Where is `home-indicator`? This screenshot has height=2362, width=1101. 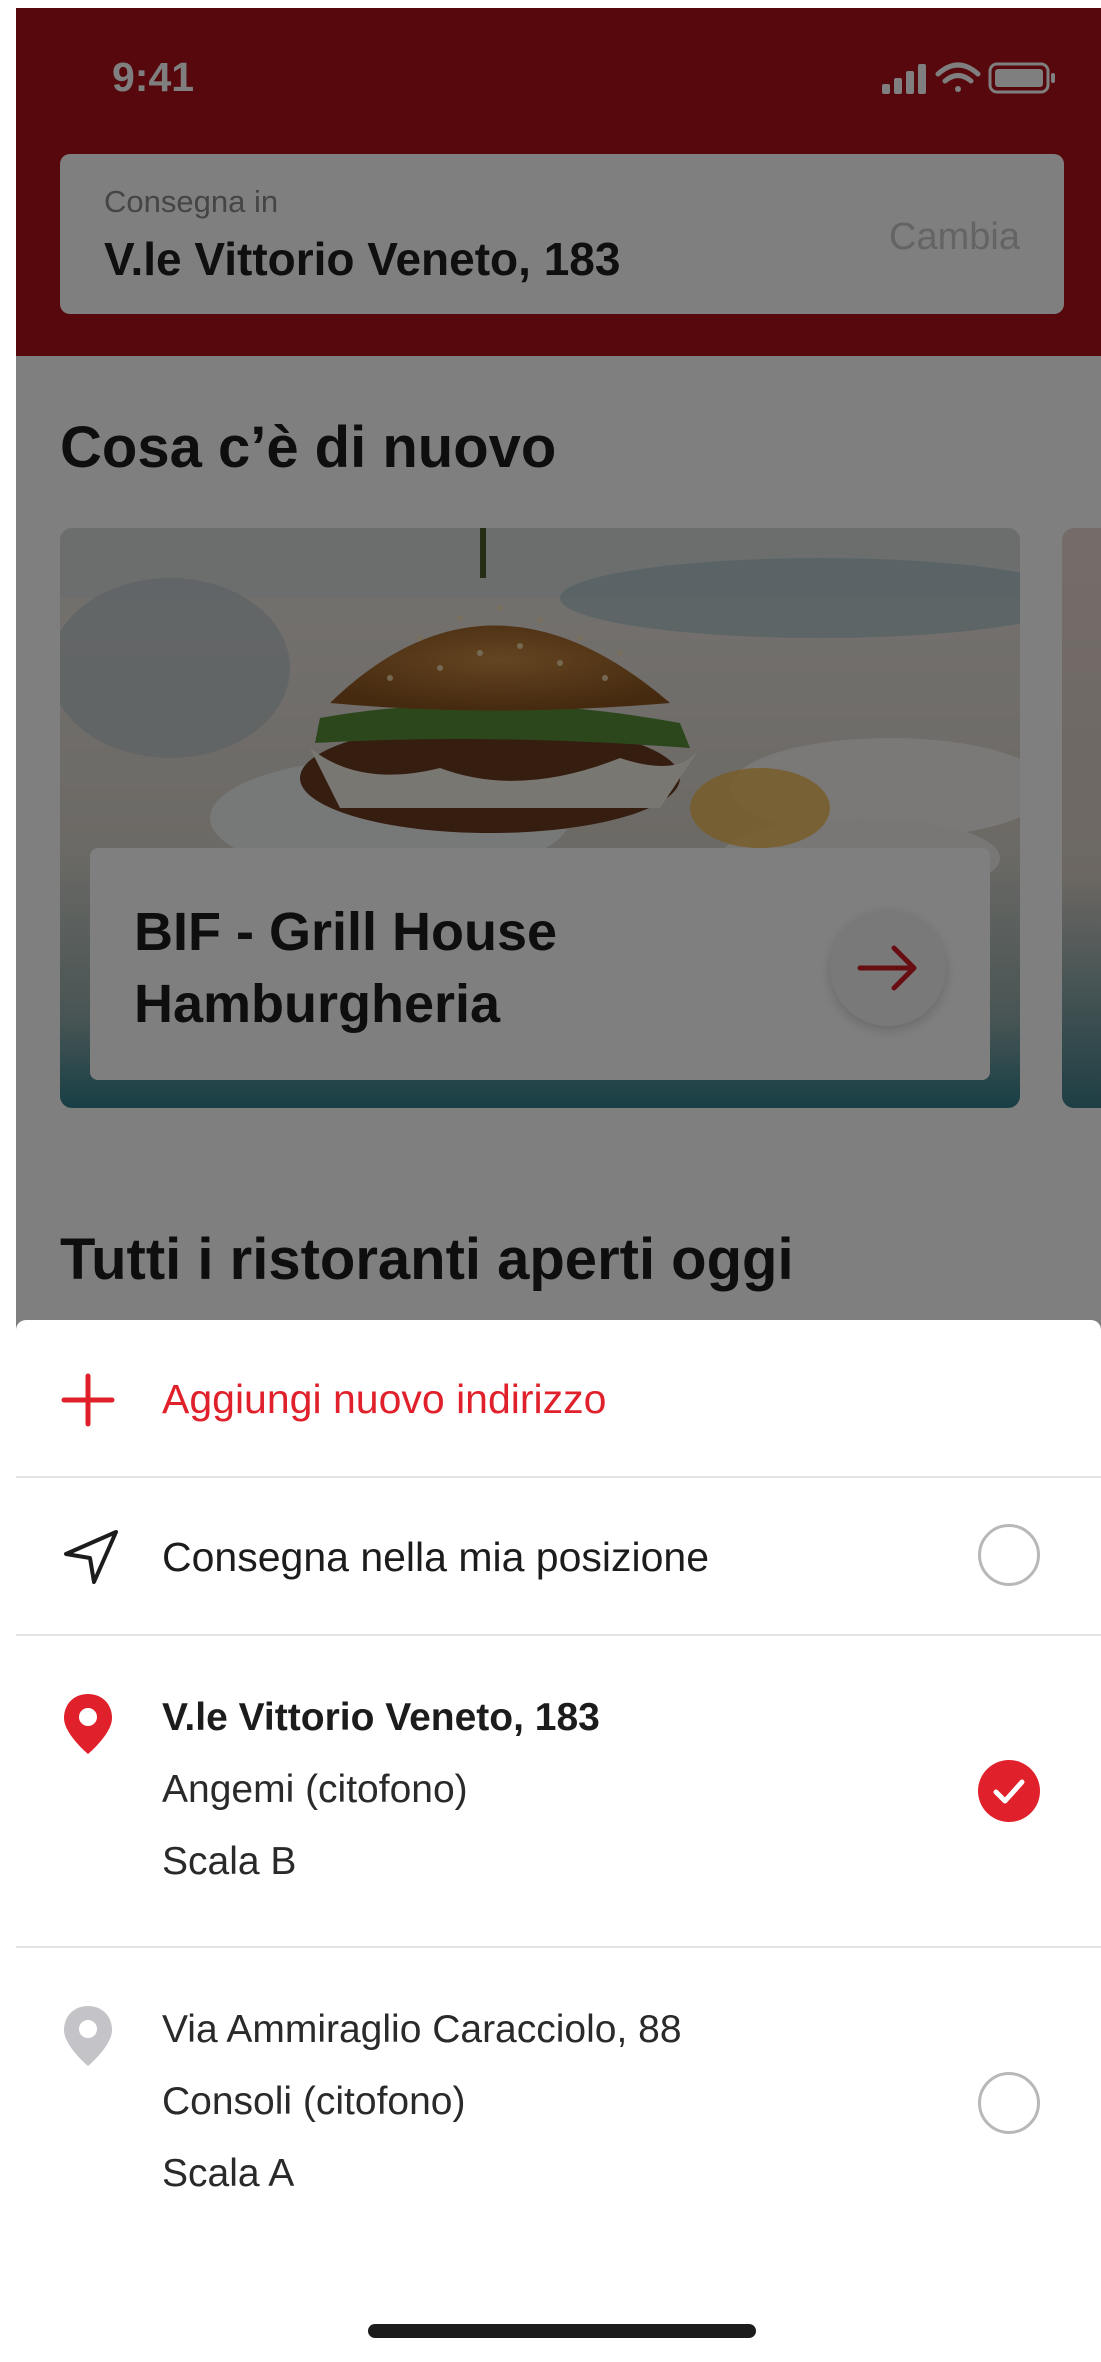 home-indicator is located at coordinates (562, 2331).